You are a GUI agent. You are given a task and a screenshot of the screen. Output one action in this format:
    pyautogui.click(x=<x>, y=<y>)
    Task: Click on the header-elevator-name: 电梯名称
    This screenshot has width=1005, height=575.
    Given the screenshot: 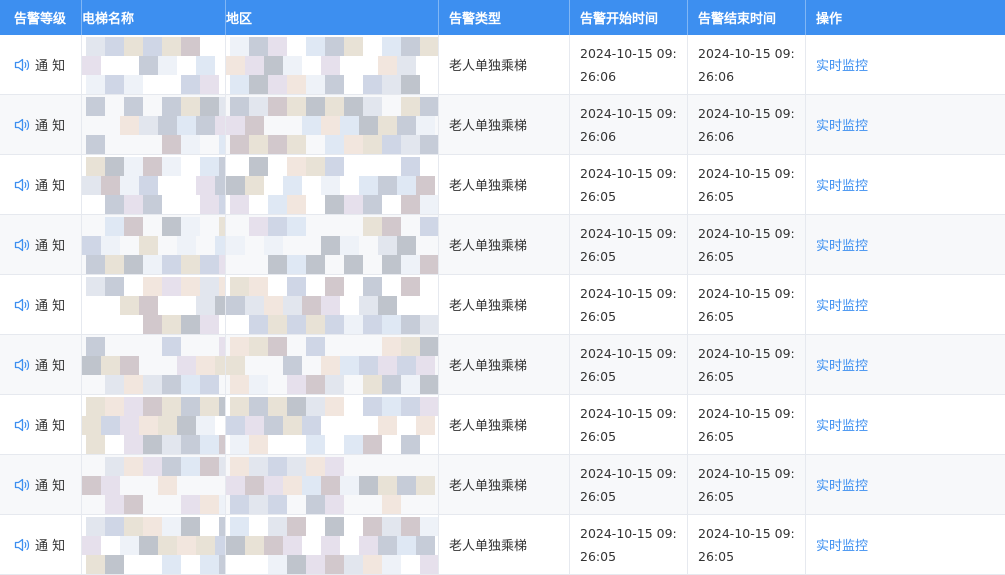 What is the action you would take?
    pyautogui.click(x=154, y=17)
    